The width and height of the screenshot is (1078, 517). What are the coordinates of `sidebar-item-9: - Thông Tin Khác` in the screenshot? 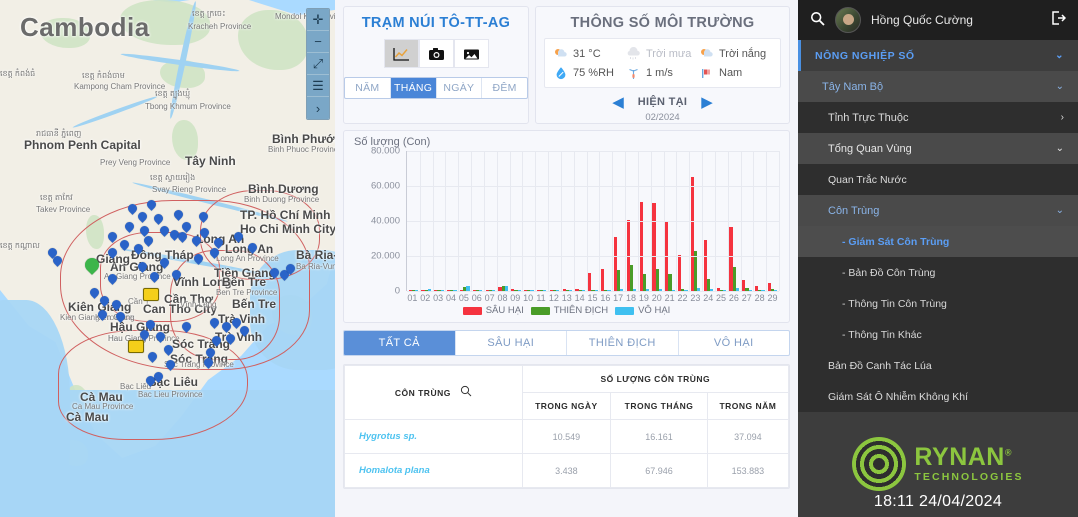 It's located at (938, 334).